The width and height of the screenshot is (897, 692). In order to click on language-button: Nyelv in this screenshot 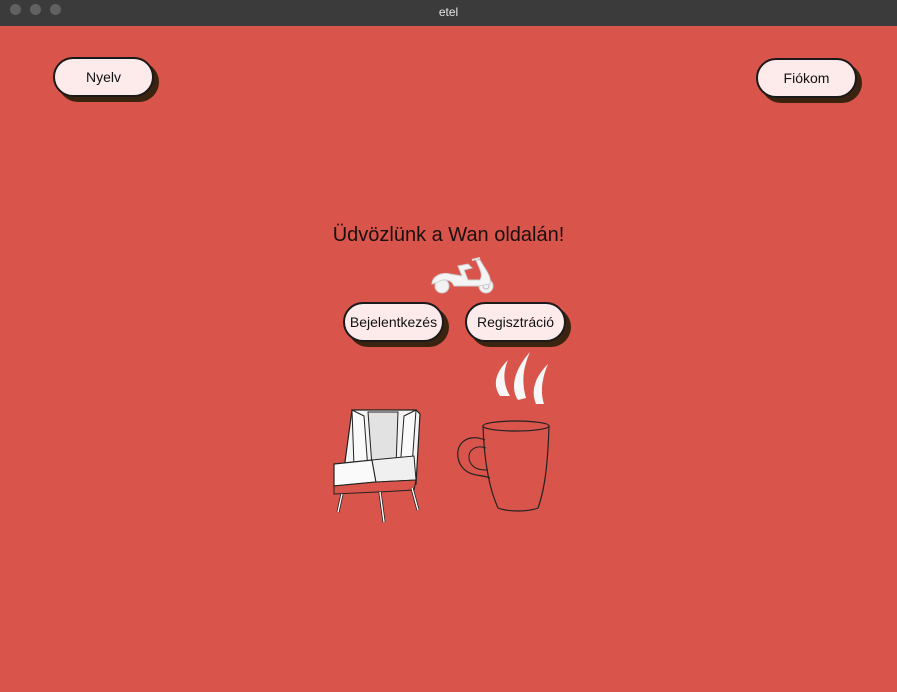, I will do `click(103, 77)`.